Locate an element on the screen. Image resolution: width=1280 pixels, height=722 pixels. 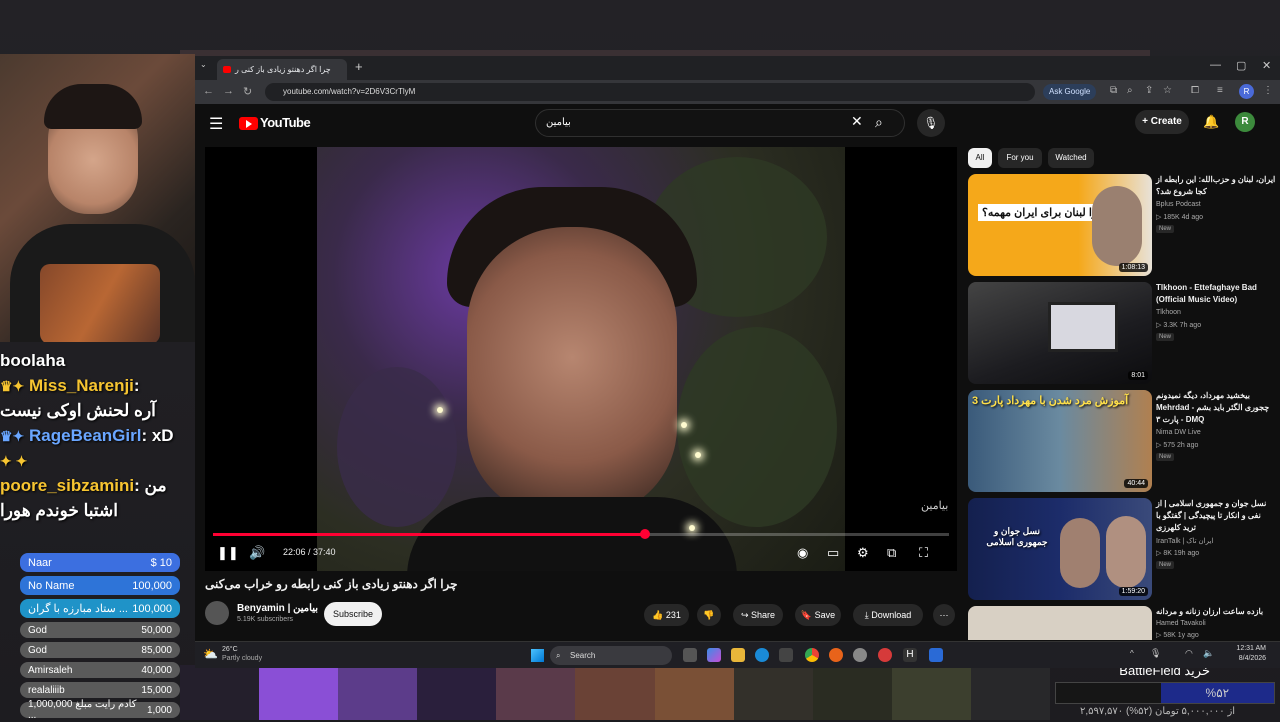
subscribe-button: Subscribe is located at coordinates (353, 614).